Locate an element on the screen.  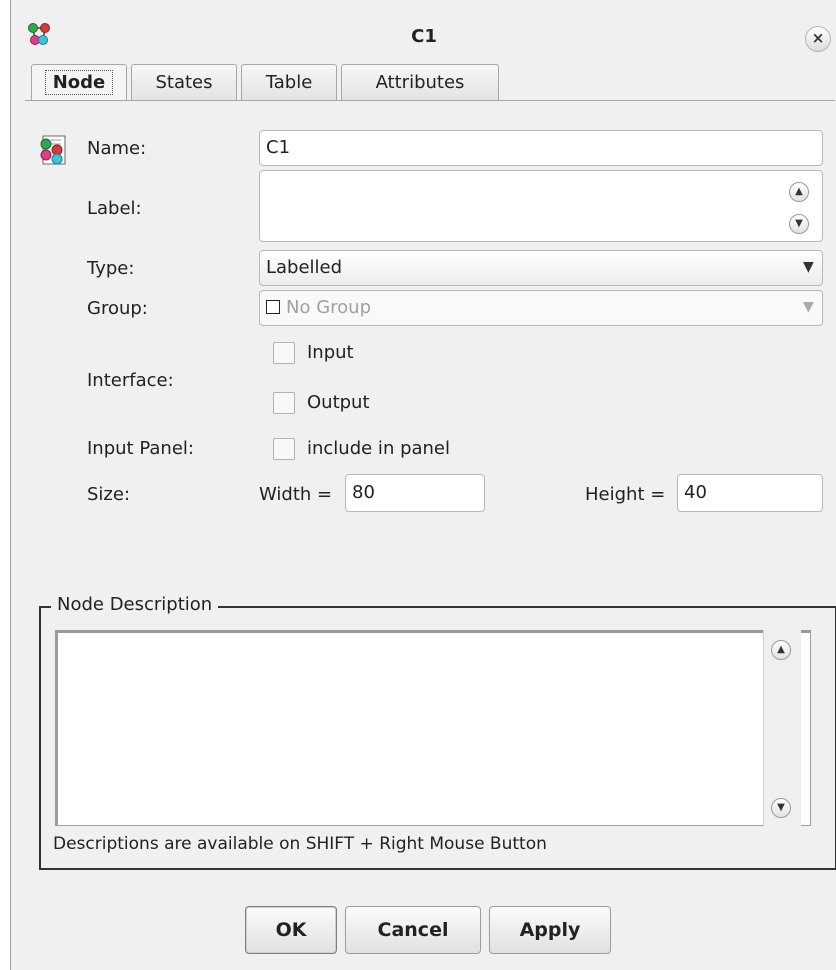
output-checkbox is located at coordinates (284, 403).